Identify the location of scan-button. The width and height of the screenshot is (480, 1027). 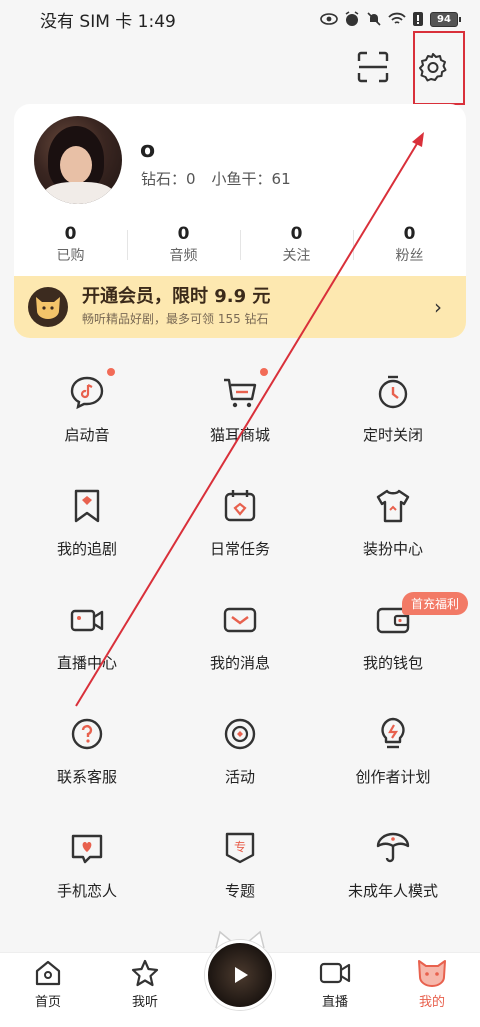
(373, 67).